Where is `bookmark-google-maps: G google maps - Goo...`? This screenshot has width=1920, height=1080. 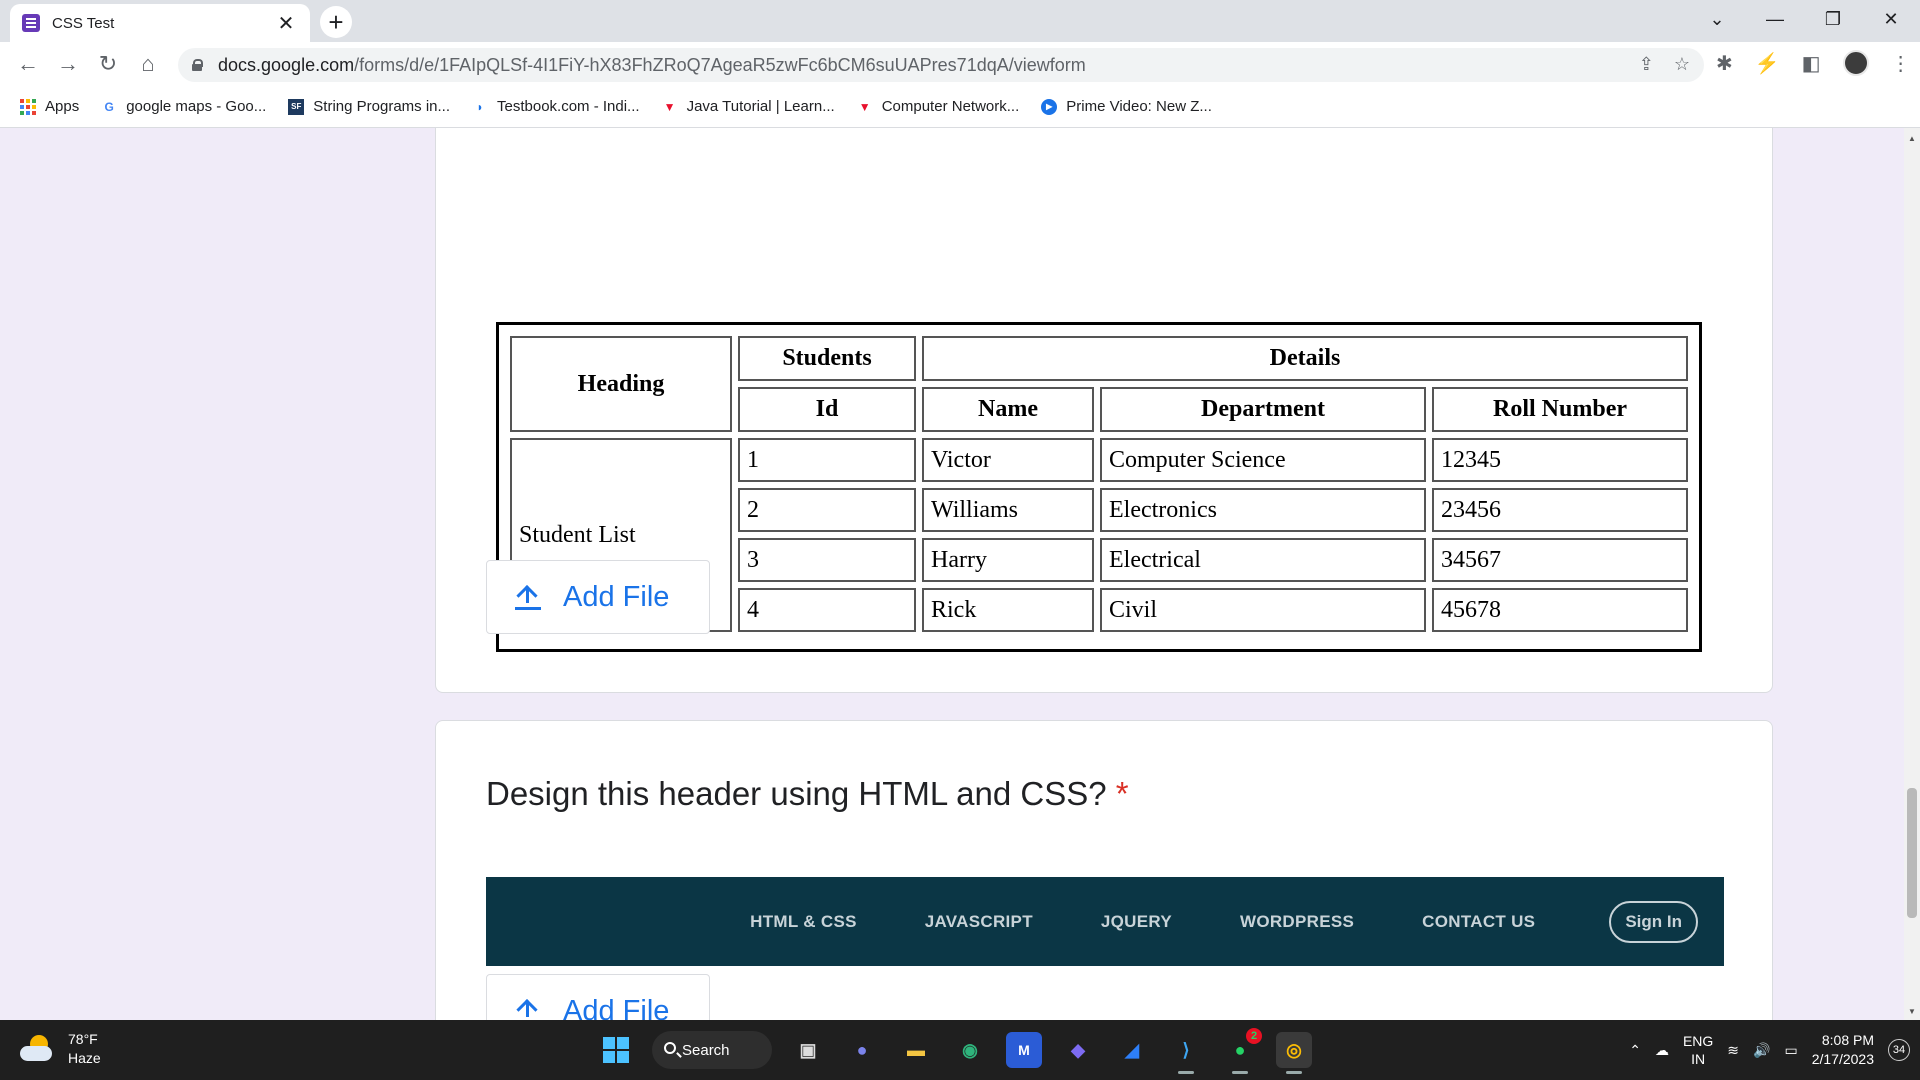
bookmark-google-maps: G google maps - Goo... is located at coordinates (184, 106).